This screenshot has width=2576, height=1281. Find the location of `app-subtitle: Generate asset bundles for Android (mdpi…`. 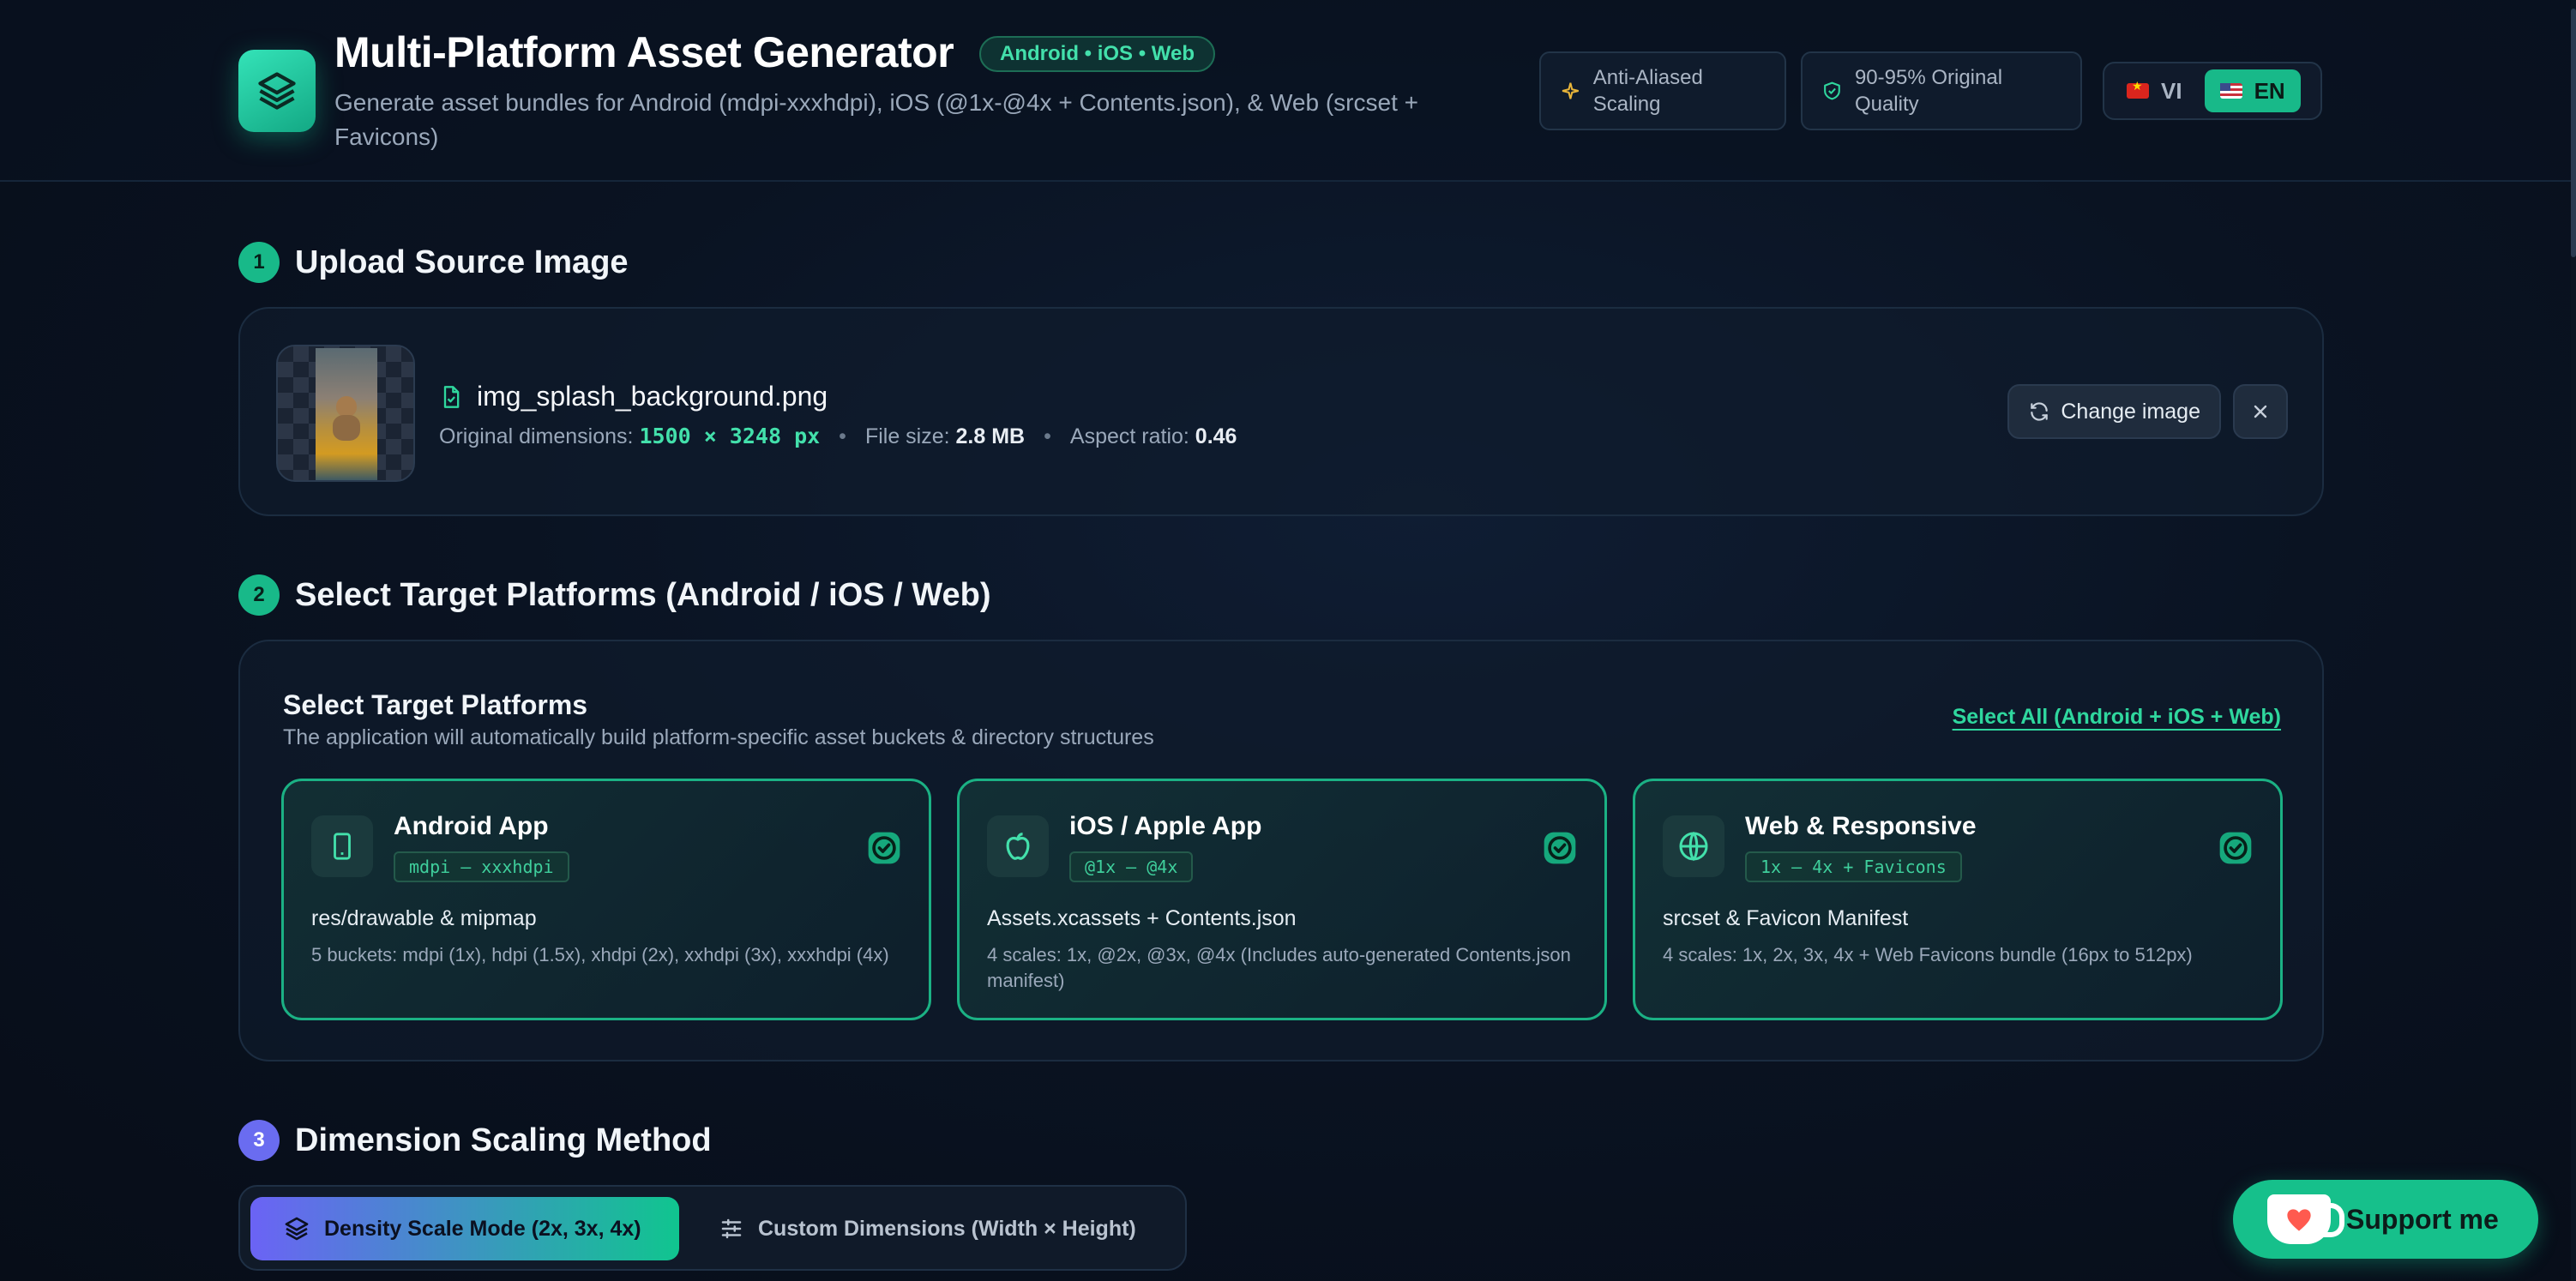

app-subtitle: Generate asset bundles for Android (mdpi… is located at coordinates (876, 119).